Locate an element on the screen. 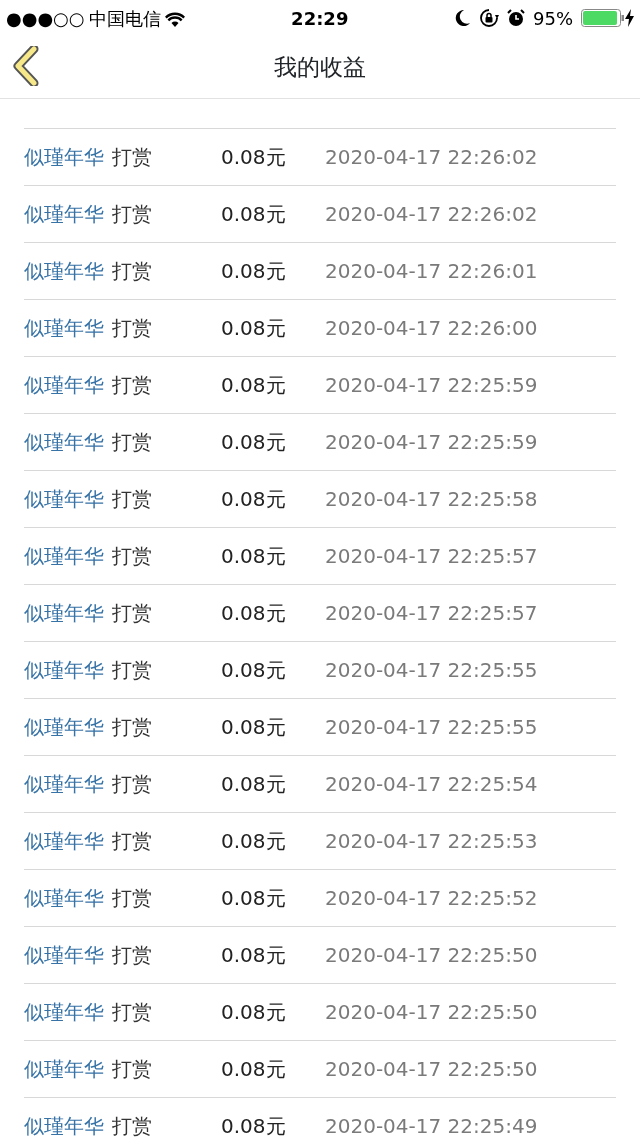  battery-icon is located at coordinates (603, 18).